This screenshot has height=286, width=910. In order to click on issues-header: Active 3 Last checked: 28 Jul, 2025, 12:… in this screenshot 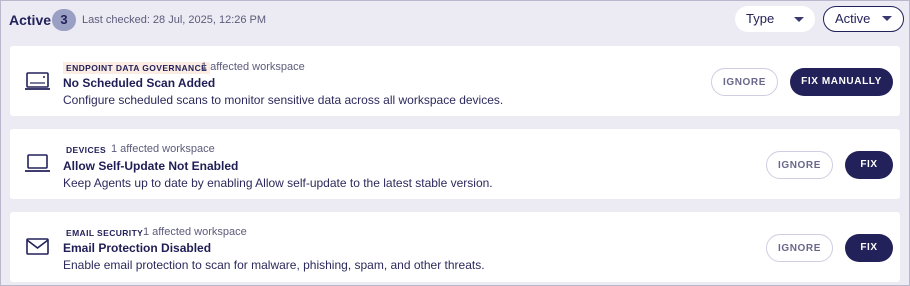, I will do `click(455, 20)`.